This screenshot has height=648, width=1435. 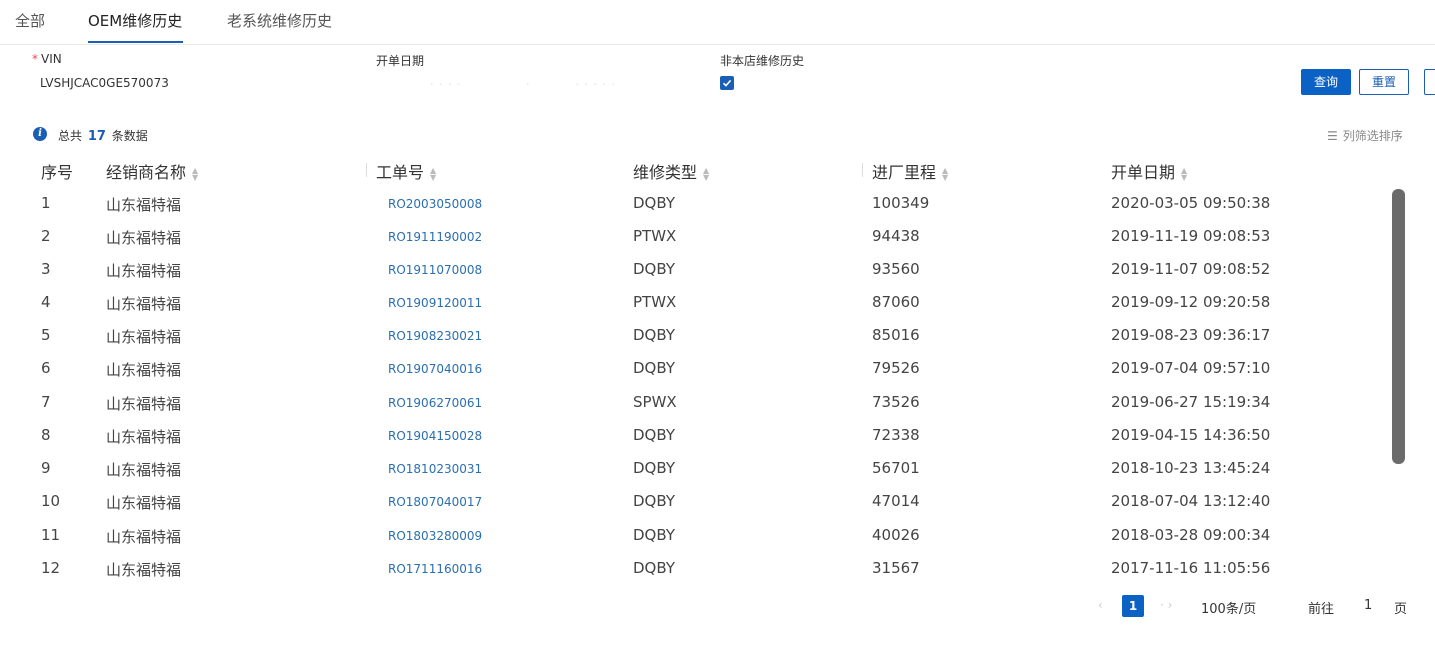 What do you see at coordinates (46, 236) in the screenshot?
I see `cell-no: 2` at bounding box center [46, 236].